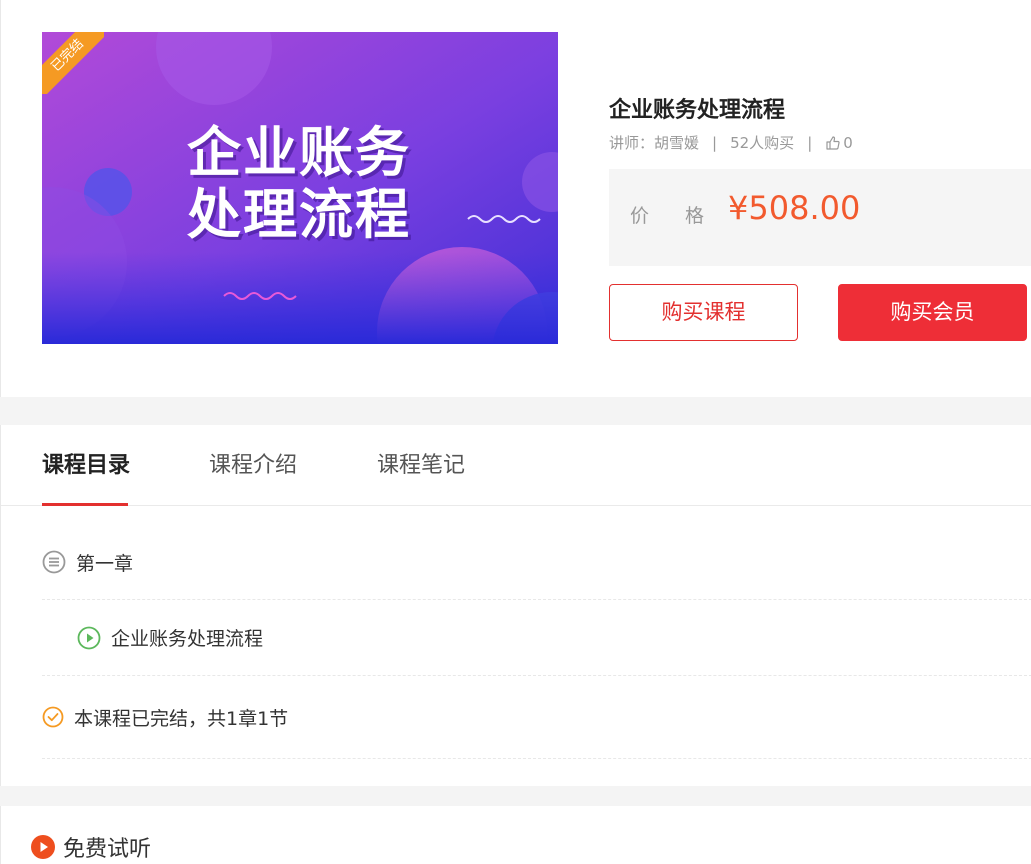 The height and width of the screenshot is (864, 1031). I want to click on tab-catalog: 课程目录, so click(86, 466).